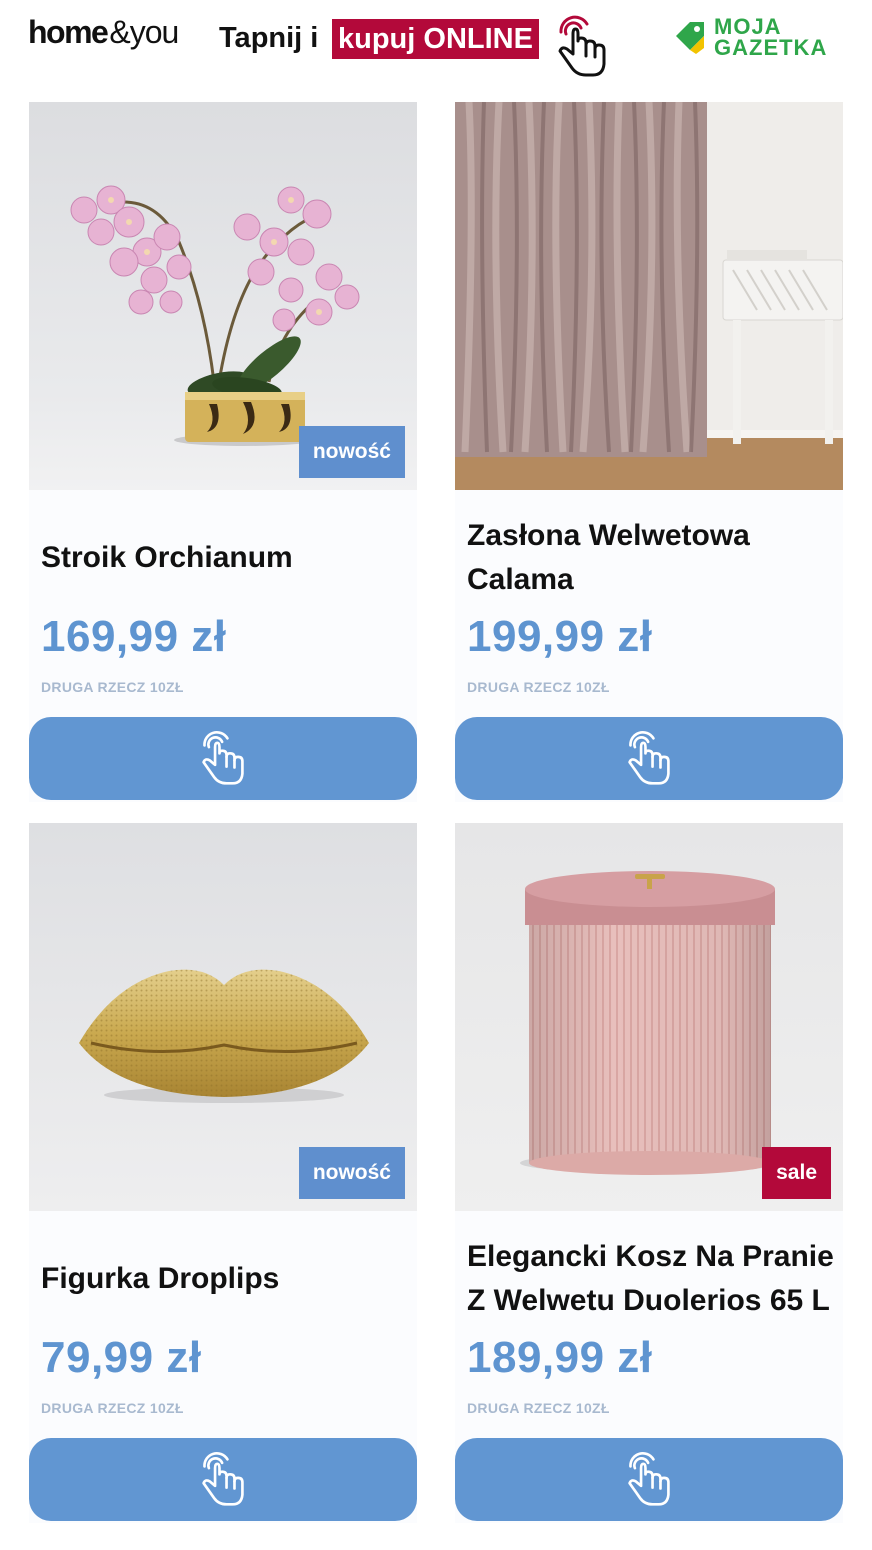  What do you see at coordinates (435, 39) in the screenshot?
I see `cta-highlight: kupuj ONLINE` at bounding box center [435, 39].